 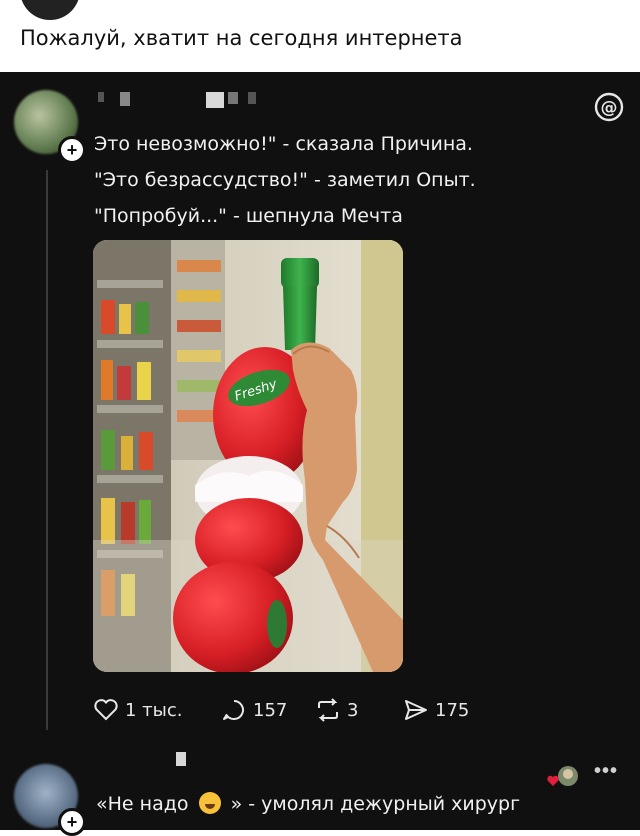 What do you see at coordinates (72, 822) in the screenshot?
I see `reply-follow-plus-icon: +` at bounding box center [72, 822].